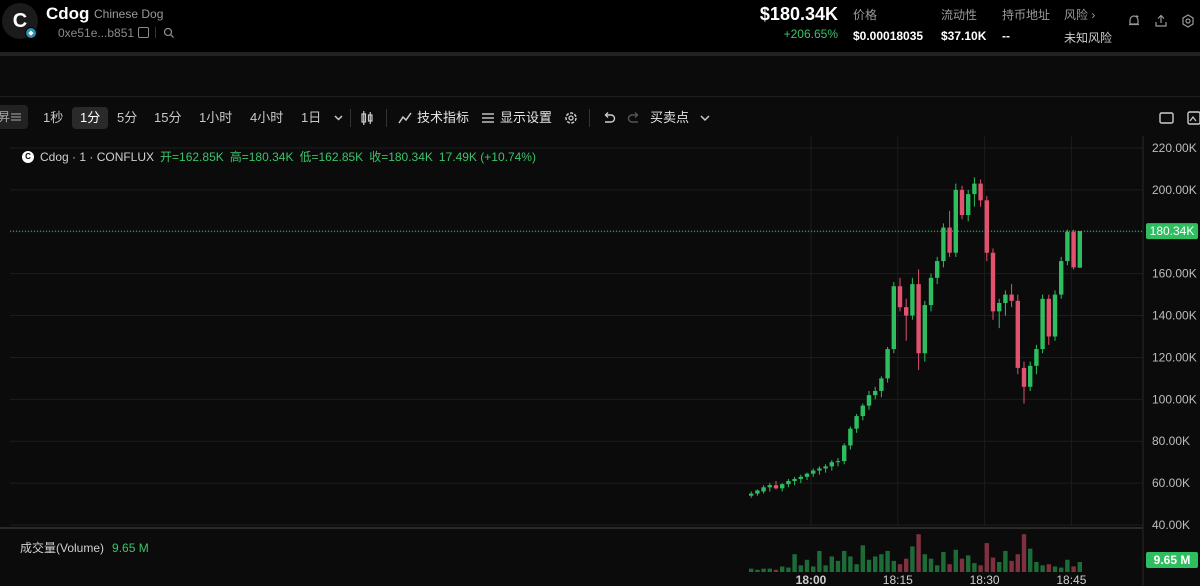 This screenshot has width=1200, height=586. Describe the element at coordinates (143, 32) in the screenshot. I see `copy-icon` at that location.